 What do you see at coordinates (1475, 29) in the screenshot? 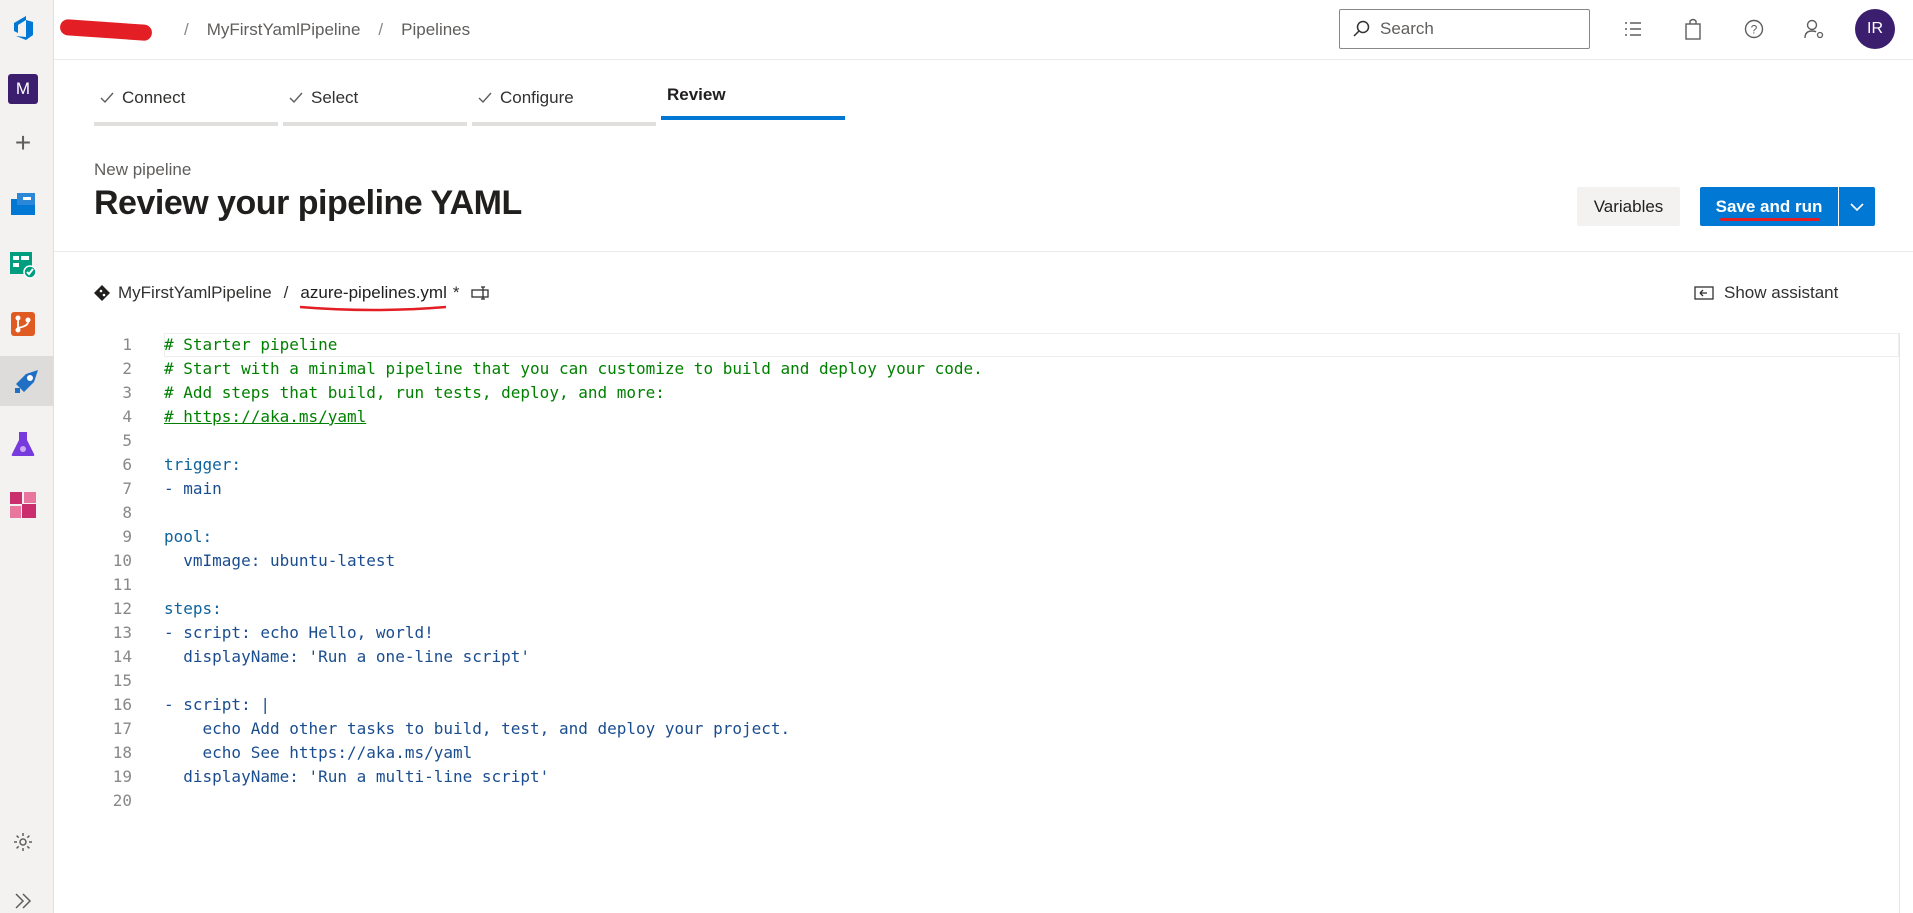
I see `search-input` at bounding box center [1475, 29].